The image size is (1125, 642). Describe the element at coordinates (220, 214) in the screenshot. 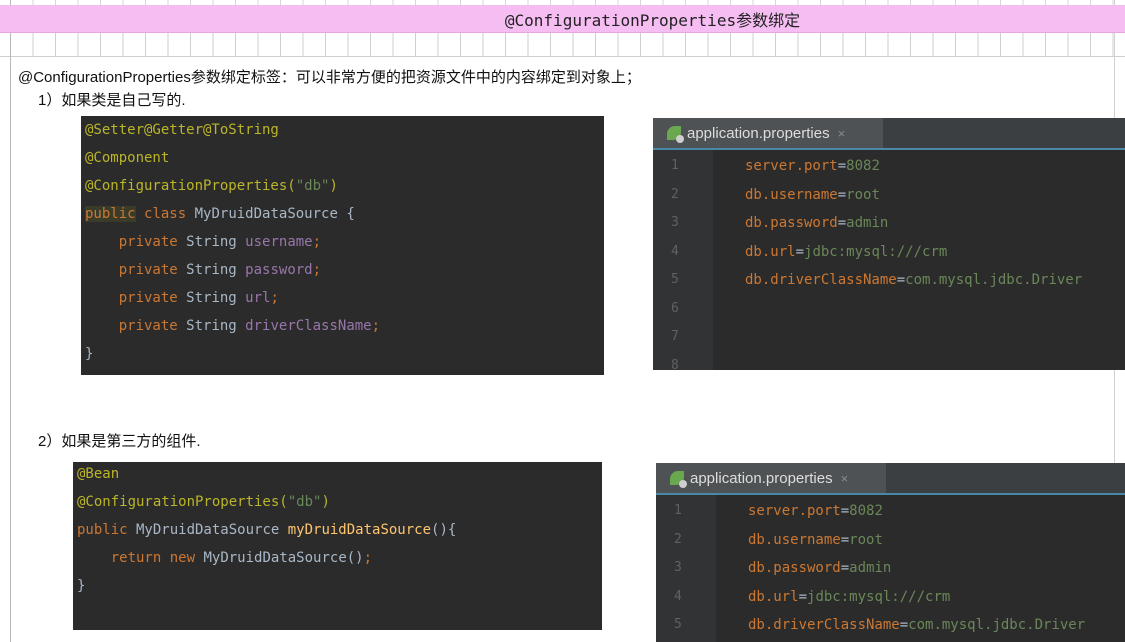

I see `code-line: public class MyDruidDataSource {` at that location.